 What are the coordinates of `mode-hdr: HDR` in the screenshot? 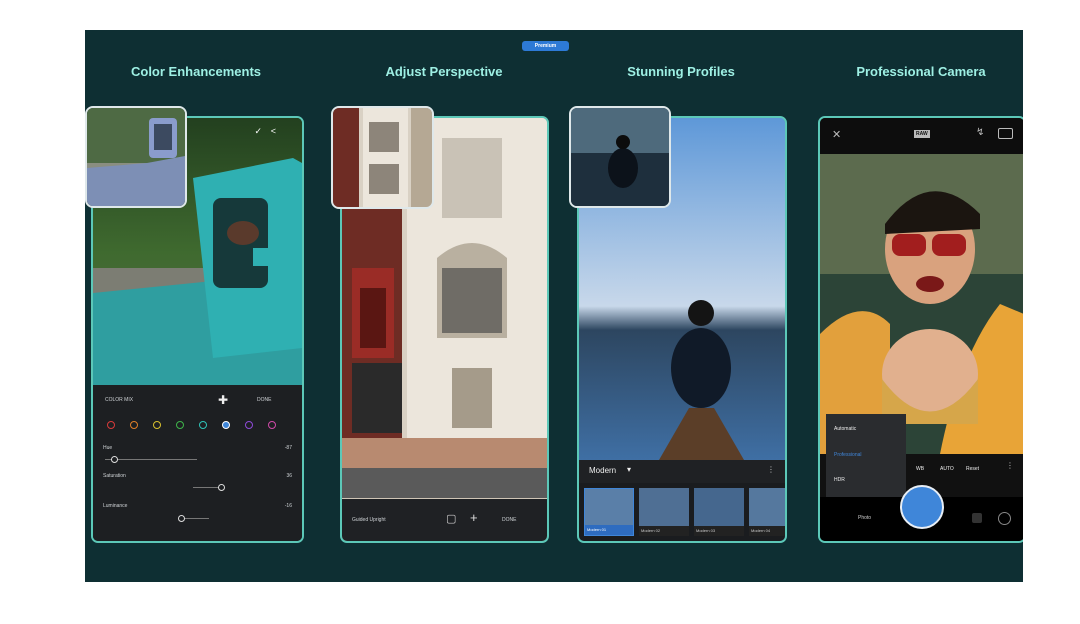 It's located at (839, 480).